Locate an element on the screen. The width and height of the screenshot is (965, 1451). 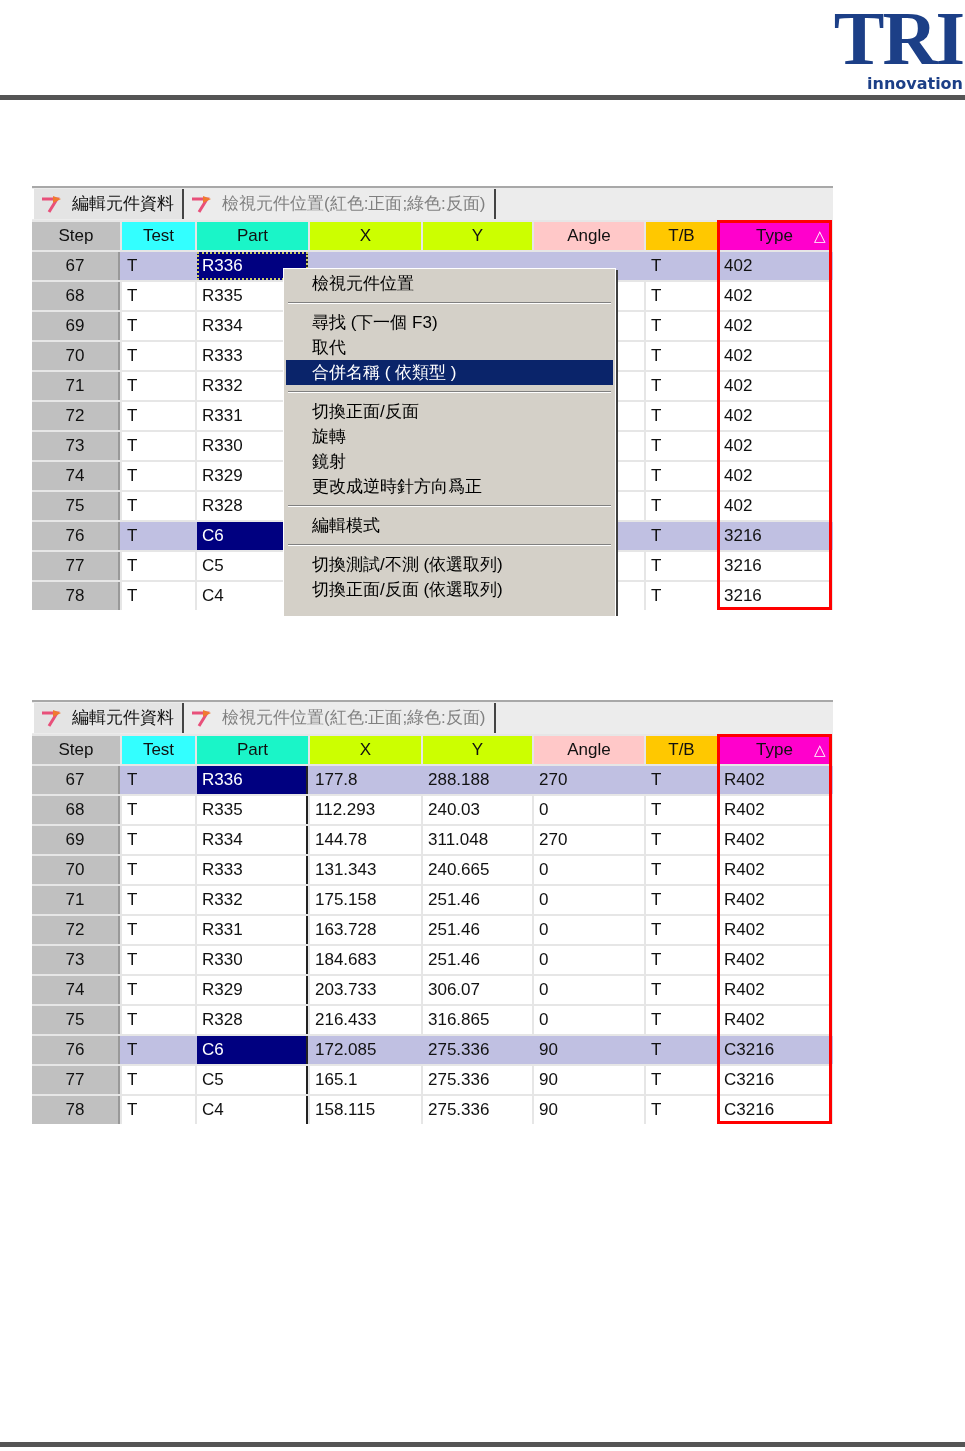
table-cell-text: R402 is located at coordinates (744, 780).